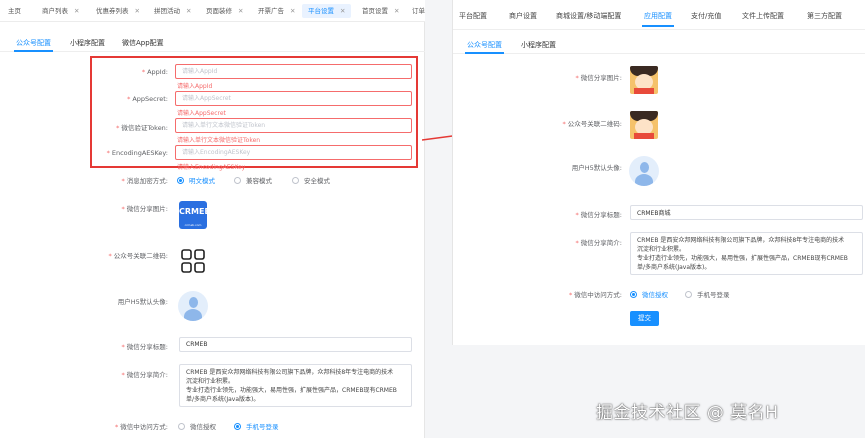  I want to click on token-label: * 微信验证Token:, so click(142, 128).